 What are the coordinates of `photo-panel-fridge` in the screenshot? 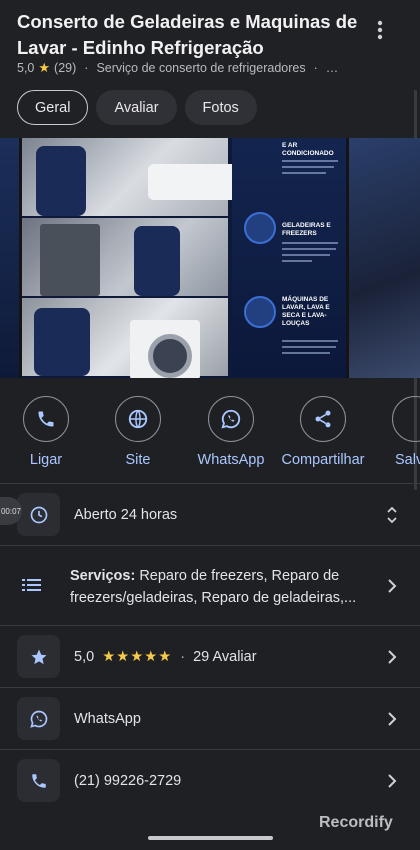 It's located at (125, 257).